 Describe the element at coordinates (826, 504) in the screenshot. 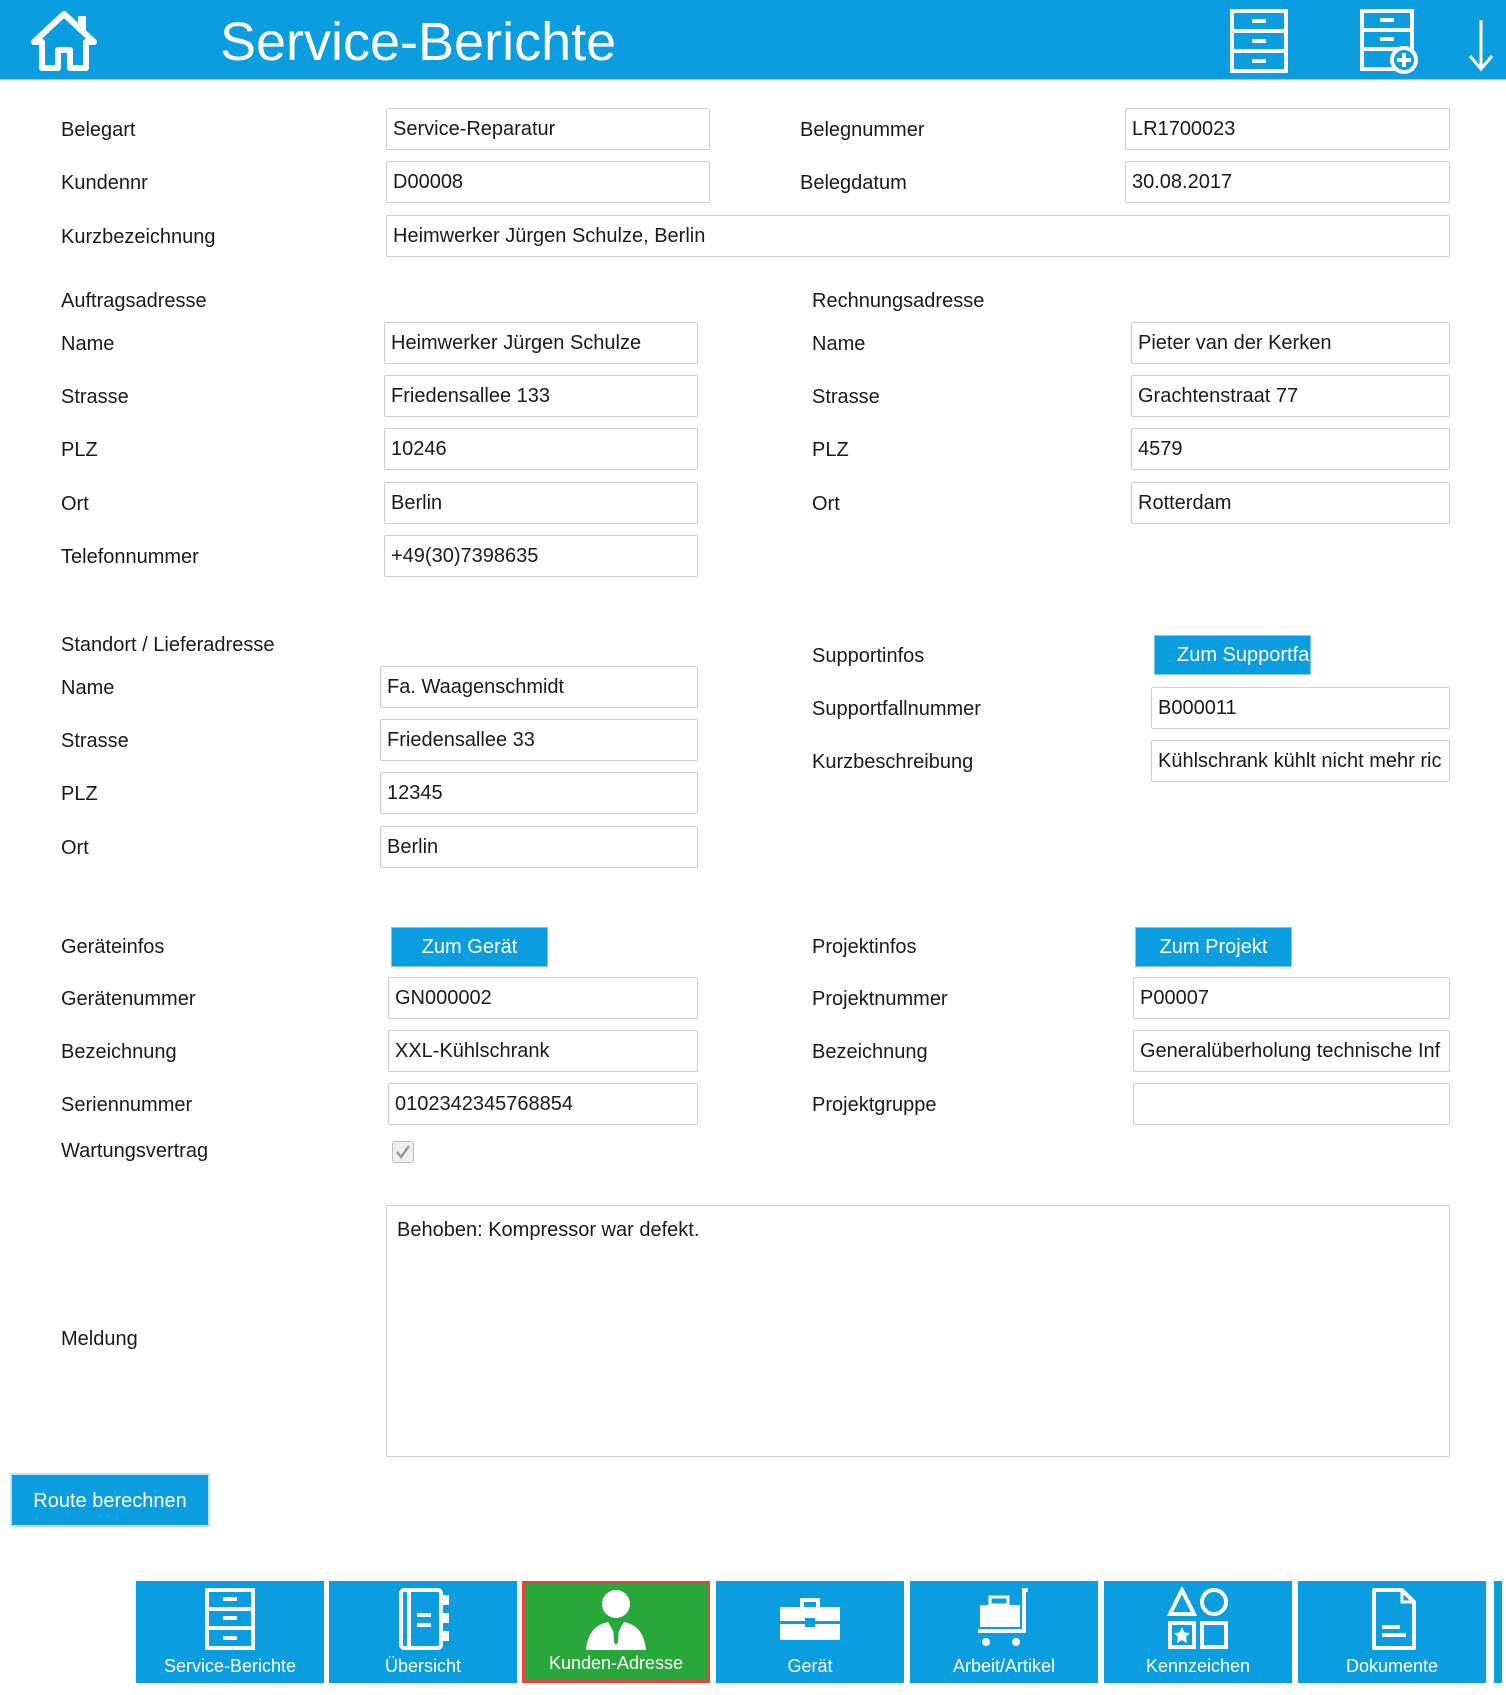

I see `rechnung-ort-label: Ort` at that location.